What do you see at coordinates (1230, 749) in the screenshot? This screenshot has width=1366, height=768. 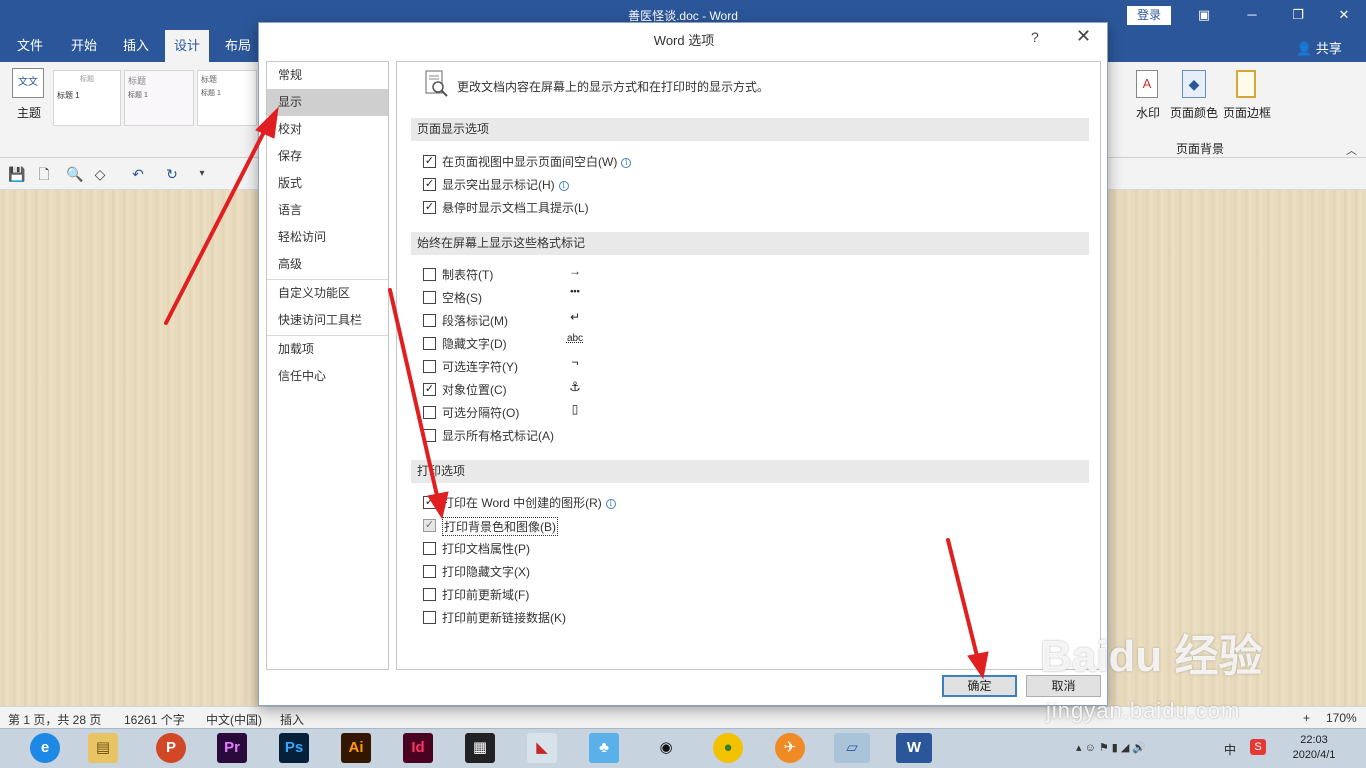 I see `ime-indicator: 中` at bounding box center [1230, 749].